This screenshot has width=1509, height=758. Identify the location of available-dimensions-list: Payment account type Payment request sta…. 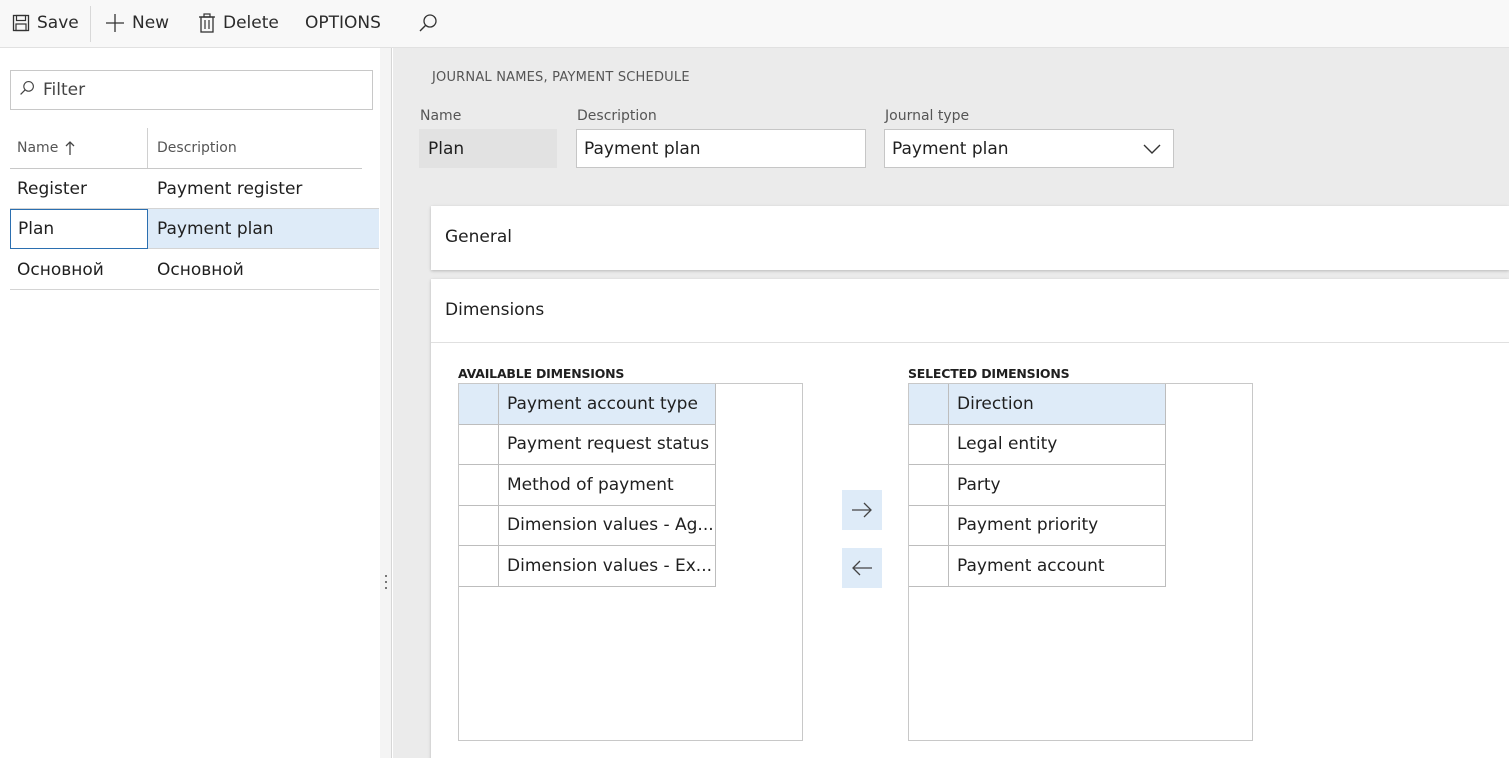
(630, 562).